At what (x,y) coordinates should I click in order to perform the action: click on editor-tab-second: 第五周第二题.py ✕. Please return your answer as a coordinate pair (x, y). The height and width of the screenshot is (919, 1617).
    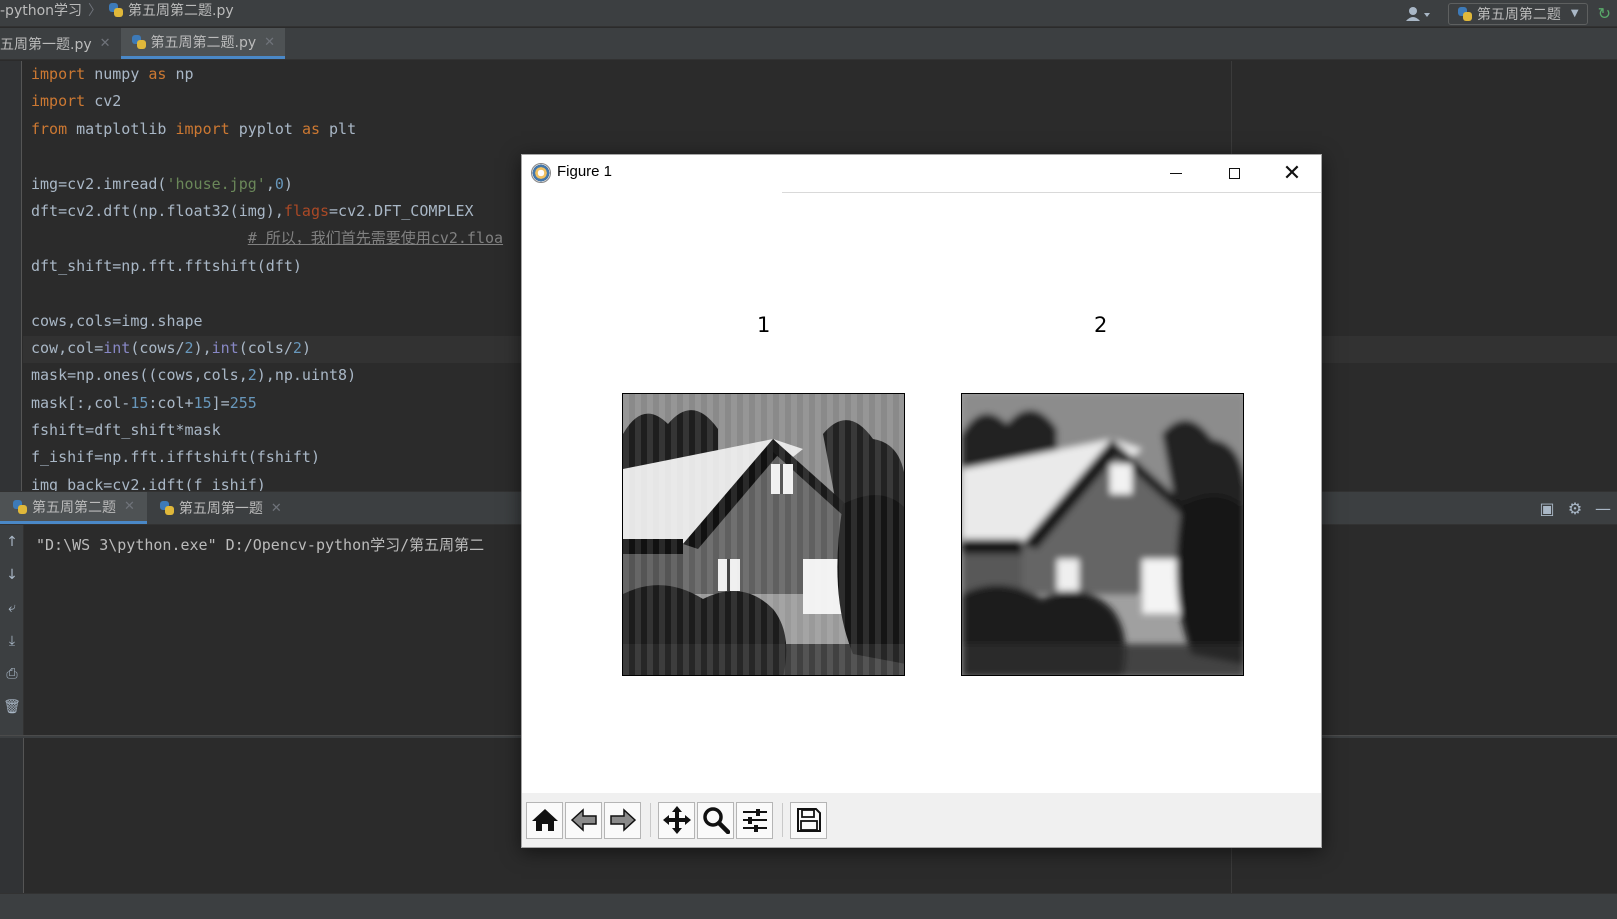
    Looking at the image, I should click on (203, 43).